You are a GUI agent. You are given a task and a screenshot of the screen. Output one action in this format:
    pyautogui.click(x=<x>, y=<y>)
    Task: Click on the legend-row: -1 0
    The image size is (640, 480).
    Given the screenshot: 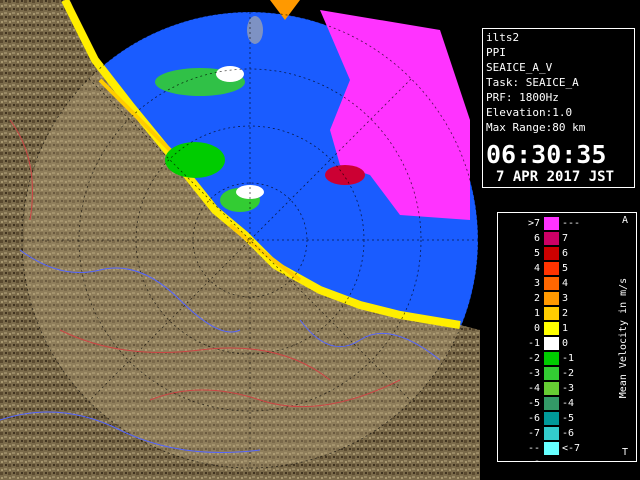 What is the action you would take?
    pyautogui.click(x=554, y=343)
    